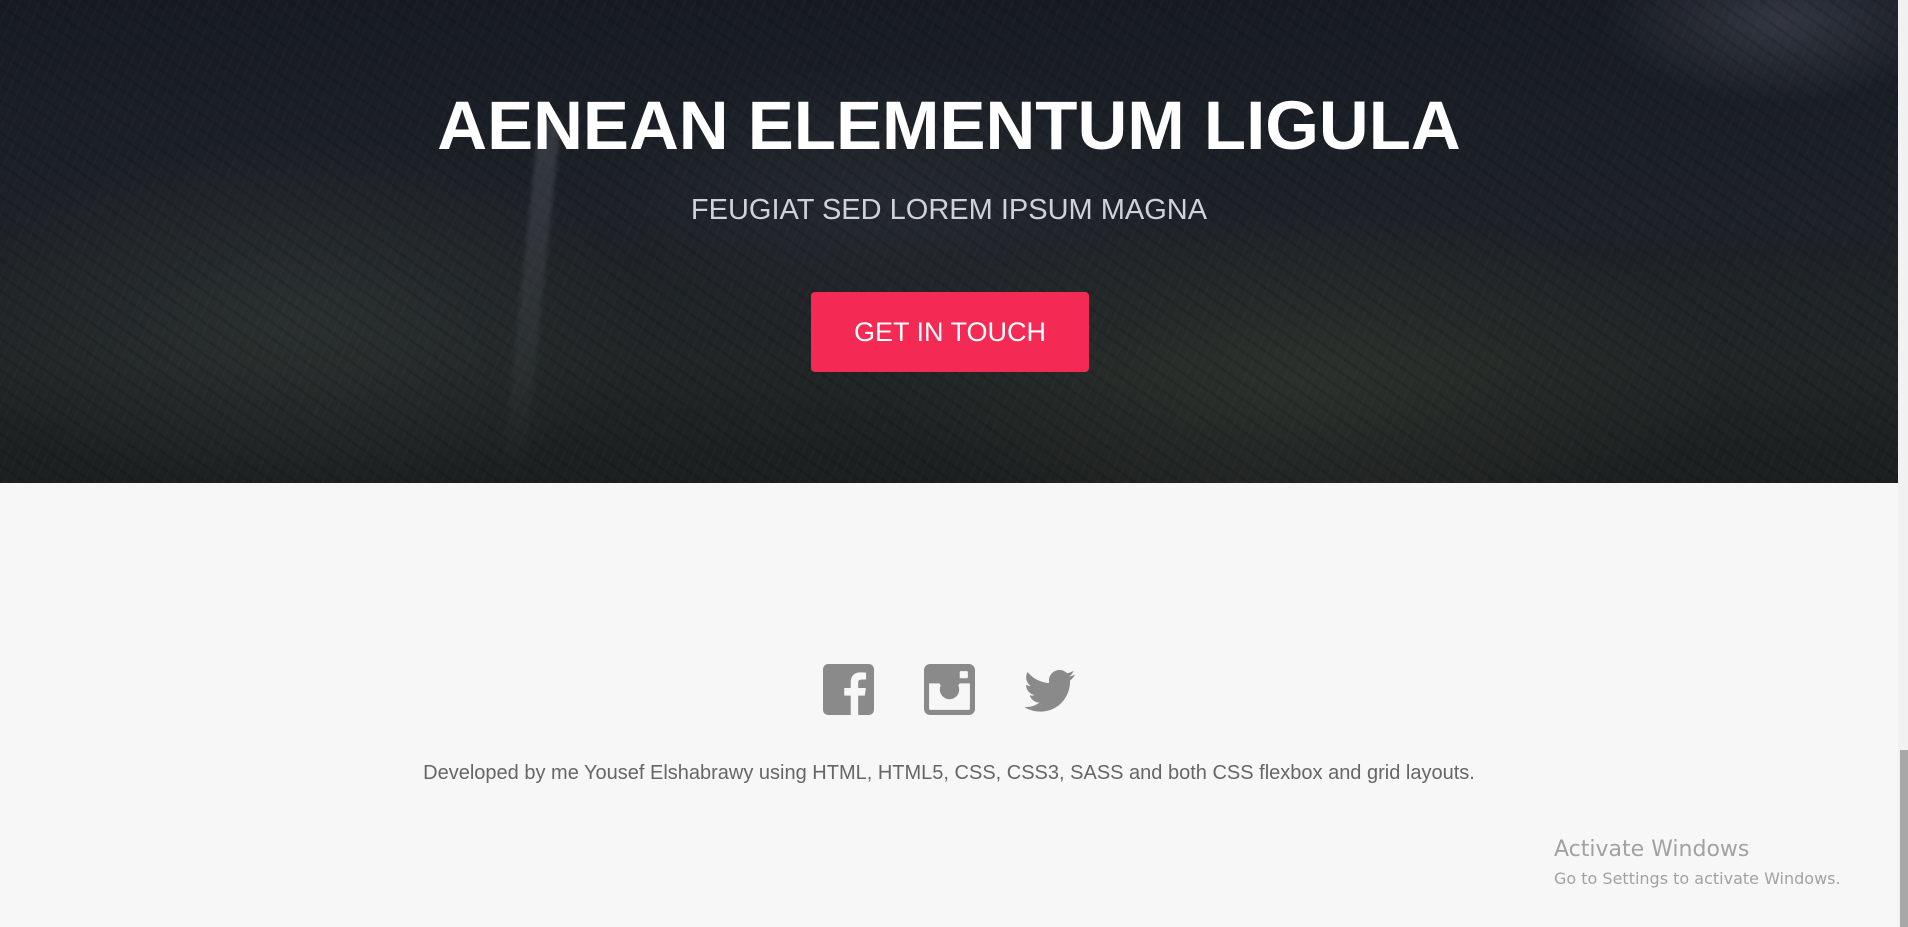 The height and width of the screenshot is (927, 1908). I want to click on twitter-icon, so click(1049, 691).